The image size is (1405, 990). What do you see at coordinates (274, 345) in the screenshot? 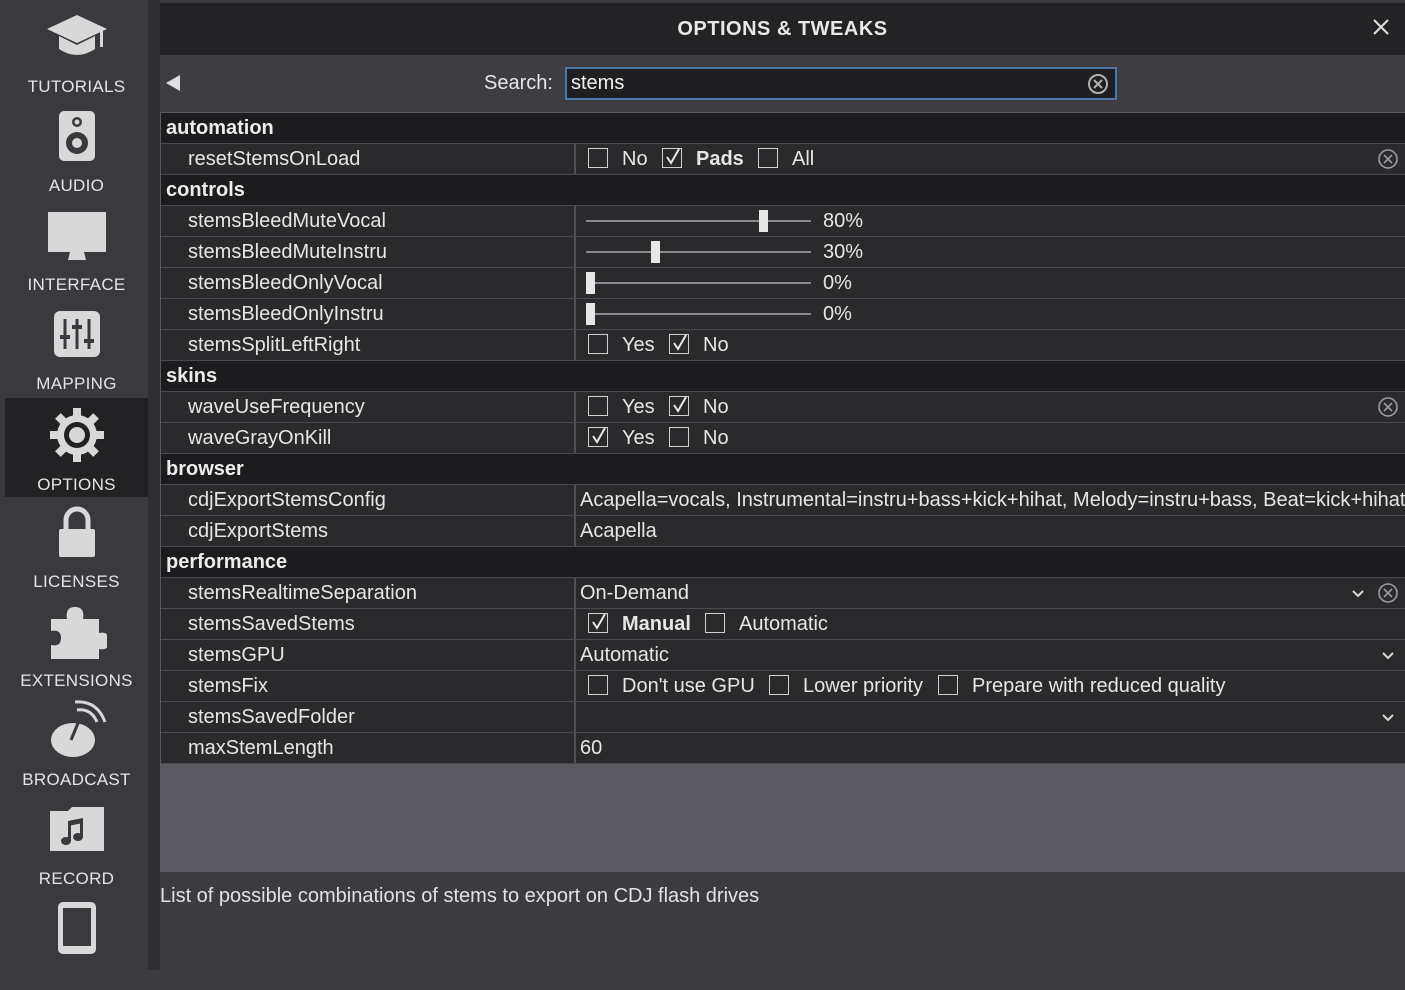
I see `option-name: stemsSplitLeftRight` at bounding box center [274, 345].